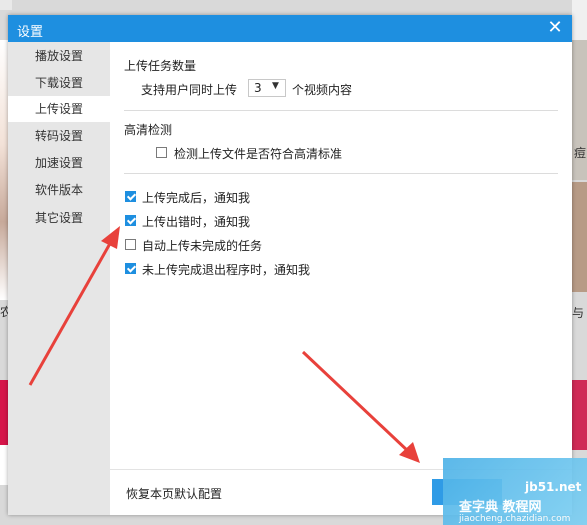  Describe the element at coordinates (71, 312) in the screenshot. I see `annotation-arrow-left` at that location.